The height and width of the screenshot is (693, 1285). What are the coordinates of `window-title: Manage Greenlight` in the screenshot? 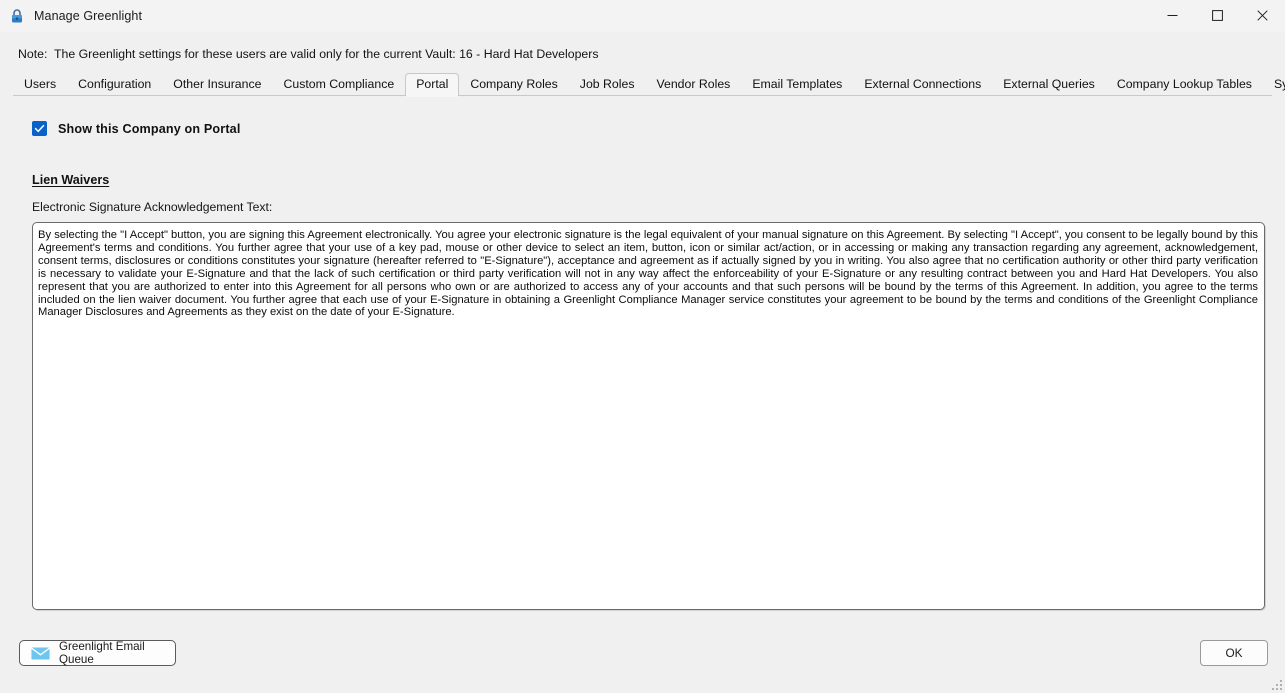 It's located at (88, 15).